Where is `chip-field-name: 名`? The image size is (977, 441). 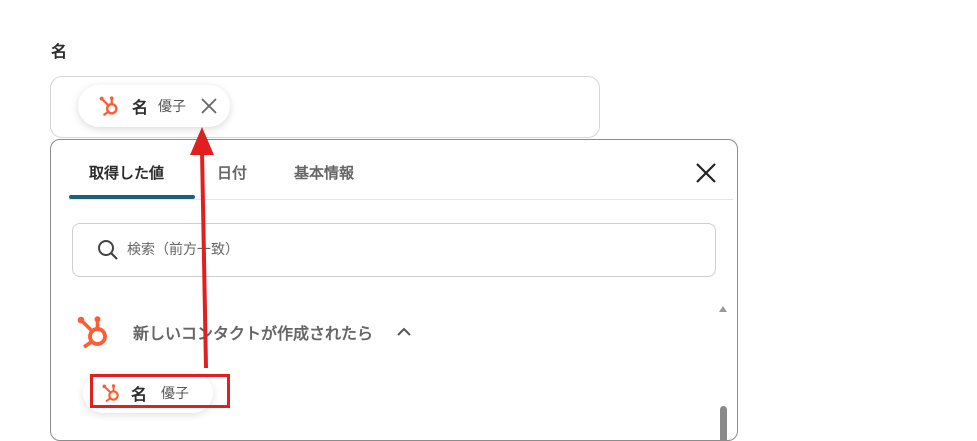
chip-field-name: 名 is located at coordinates (140, 107).